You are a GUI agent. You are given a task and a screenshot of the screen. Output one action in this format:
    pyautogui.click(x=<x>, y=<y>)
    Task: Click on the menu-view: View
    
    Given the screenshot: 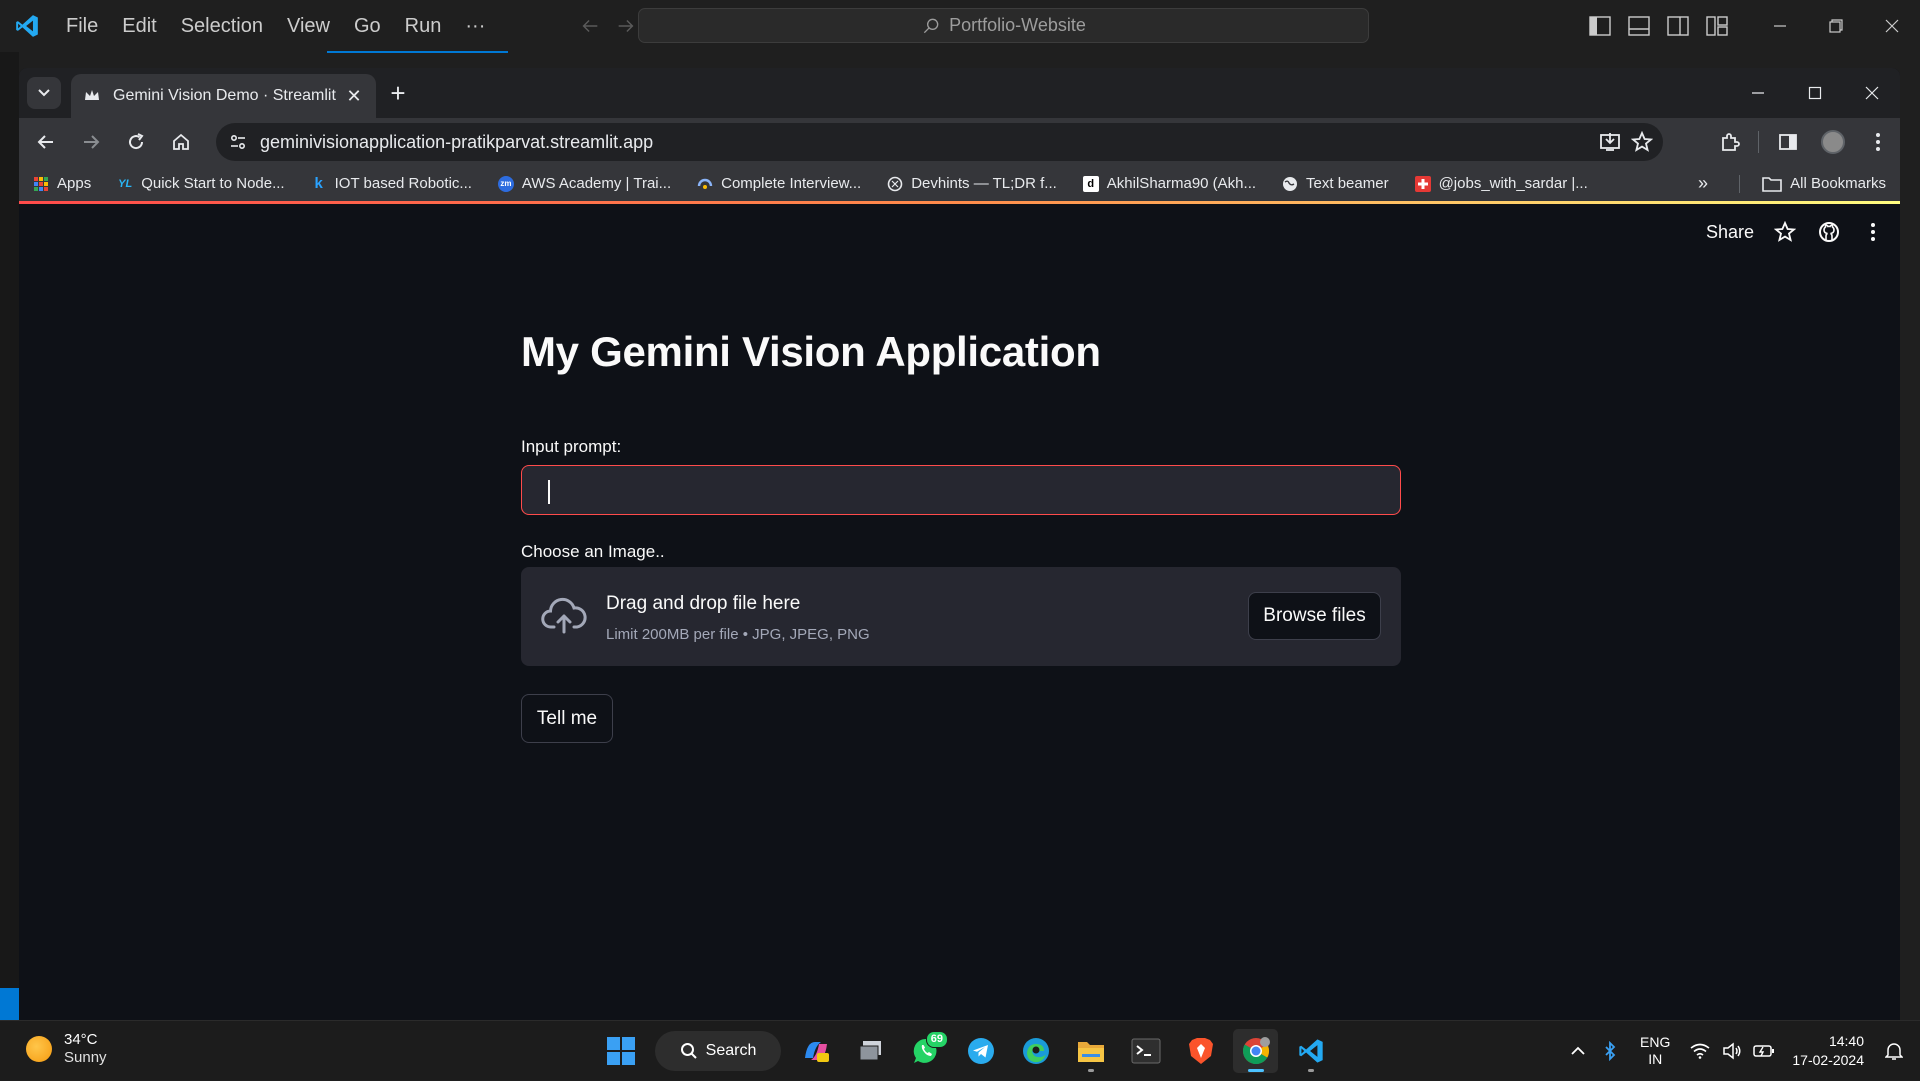 What is the action you would take?
    pyautogui.click(x=308, y=26)
    